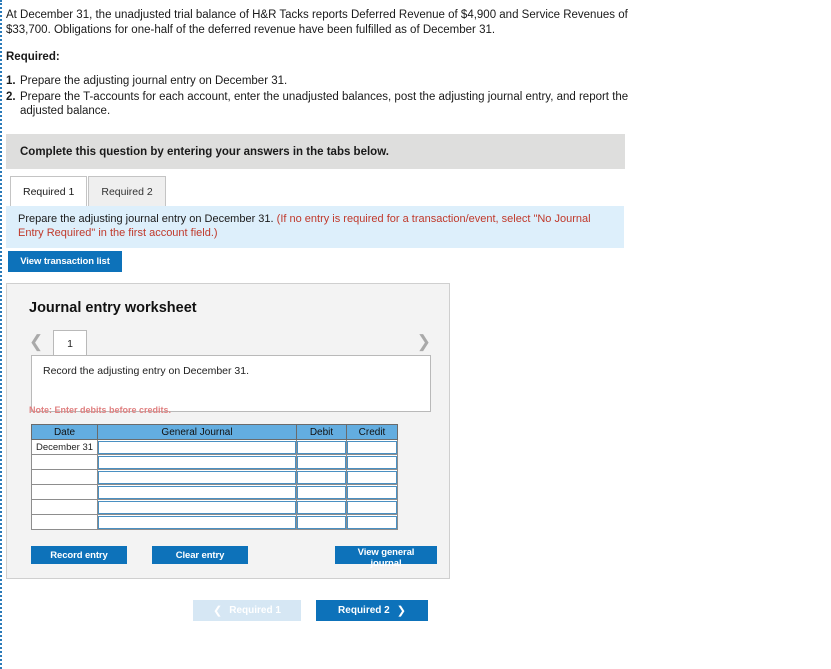  What do you see at coordinates (200, 555) in the screenshot?
I see `clear-entry-button: Clear entry` at bounding box center [200, 555].